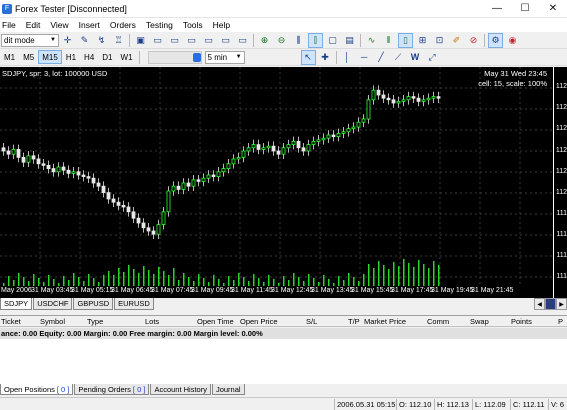 This screenshot has width=567, height=410. Describe the element at coordinates (497, 9) in the screenshot. I see `minimize-button: —` at that location.